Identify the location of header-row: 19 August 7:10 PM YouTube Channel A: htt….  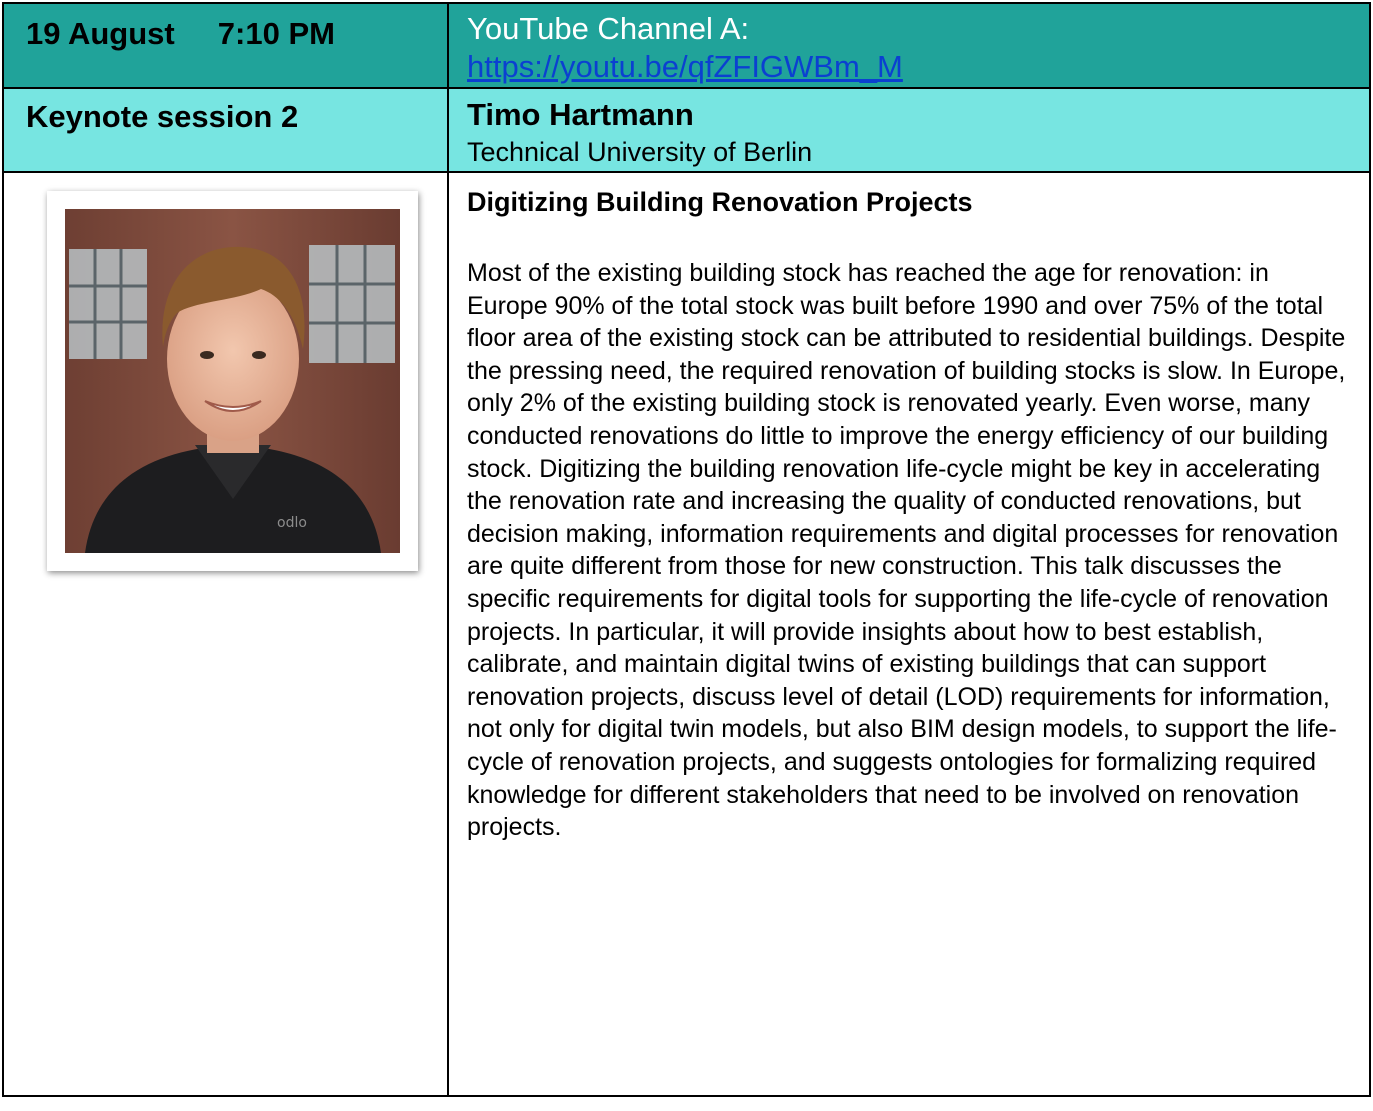
(686, 45).